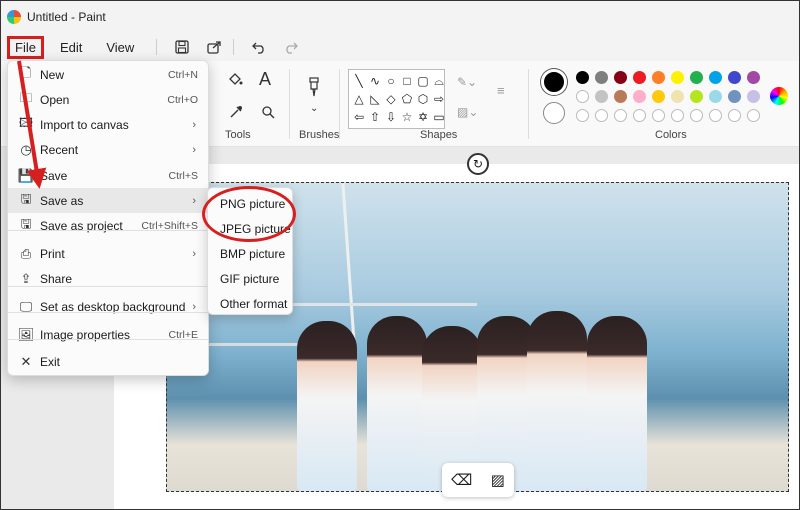 The image size is (800, 510). Describe the element at coordinates (108, 334) in the screenshot. I see `menu-item-image-properties: 🖼 Image properties Ctrl+E` at that location.